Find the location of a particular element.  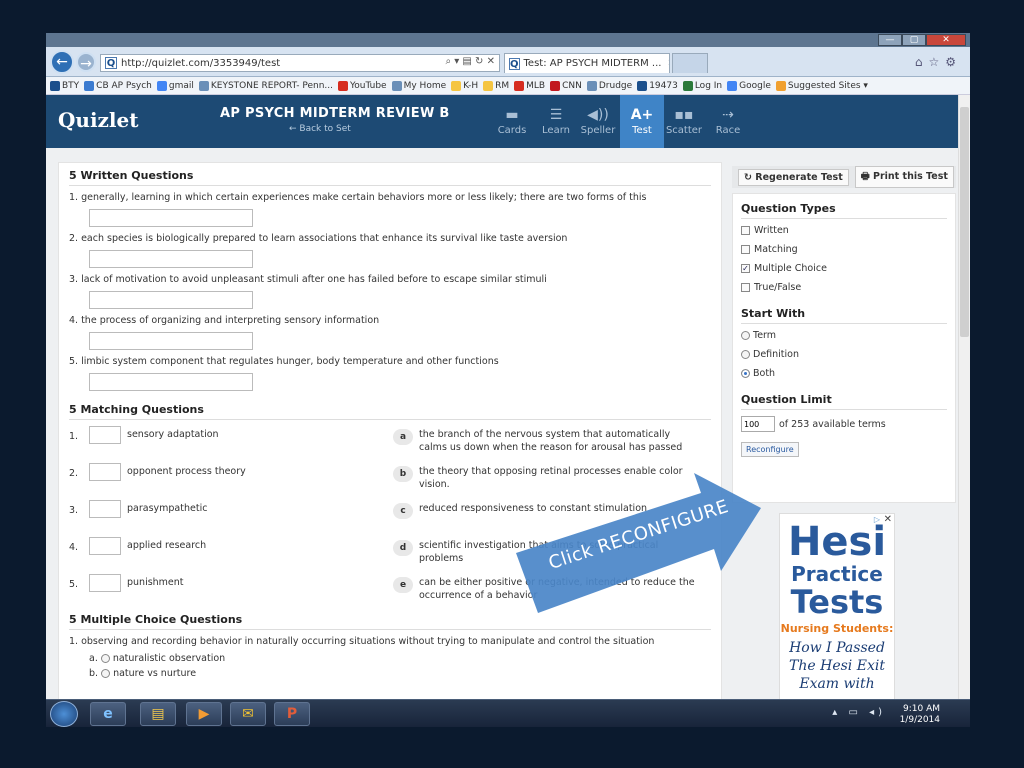

forward-arrow-icon: → is located at coordinates (86, 62).